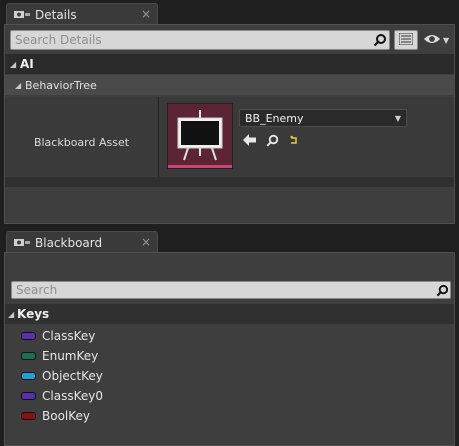  I want to click on blackboard-asset-icon, so click(200, 135).